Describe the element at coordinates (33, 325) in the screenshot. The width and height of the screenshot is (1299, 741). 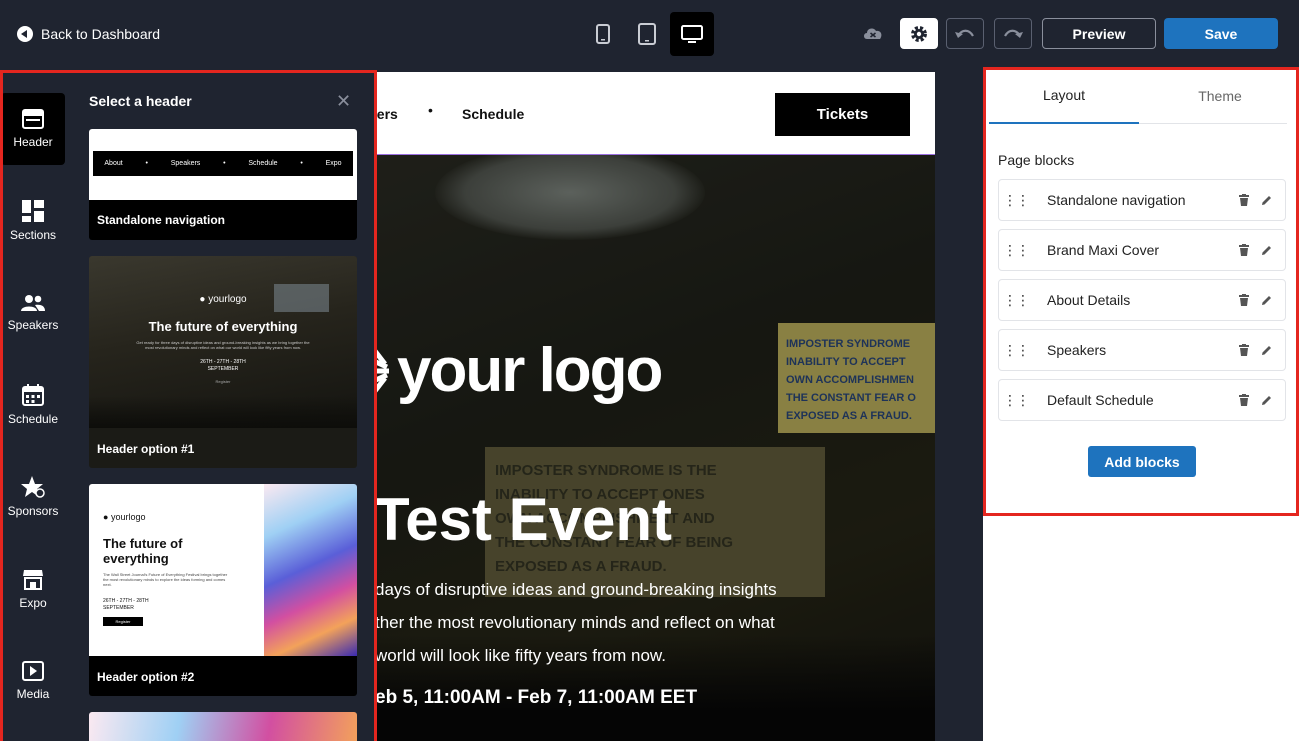
I see `rail-label-speakers: Speakers` at that location.